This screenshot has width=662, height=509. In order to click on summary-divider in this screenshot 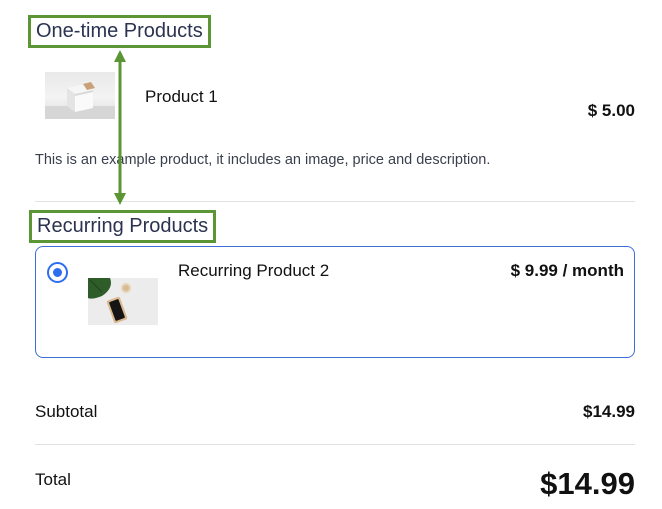, I will do `click(335, 444)`.